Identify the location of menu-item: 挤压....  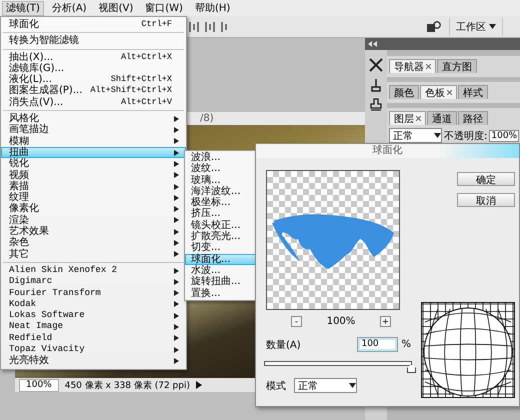
(221, 214).